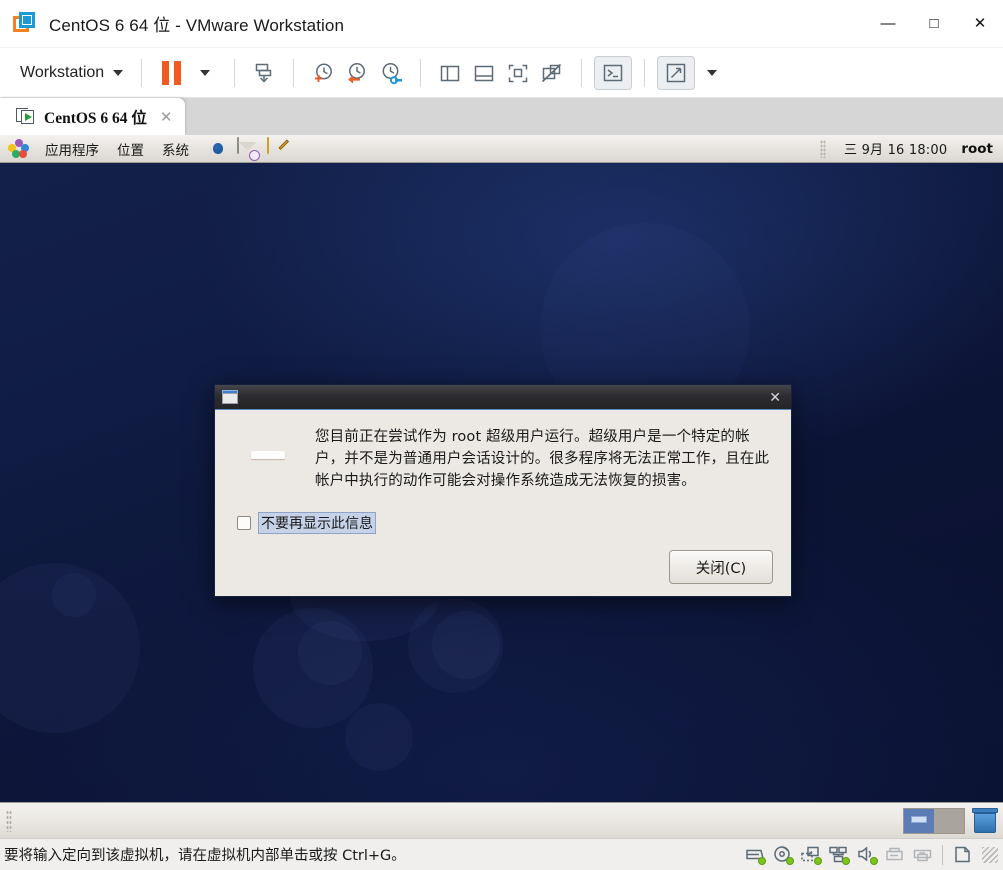 The width and height of the screenshot is (1003, 870). I want to click on panel-bottom-icon, so click(484, 73).